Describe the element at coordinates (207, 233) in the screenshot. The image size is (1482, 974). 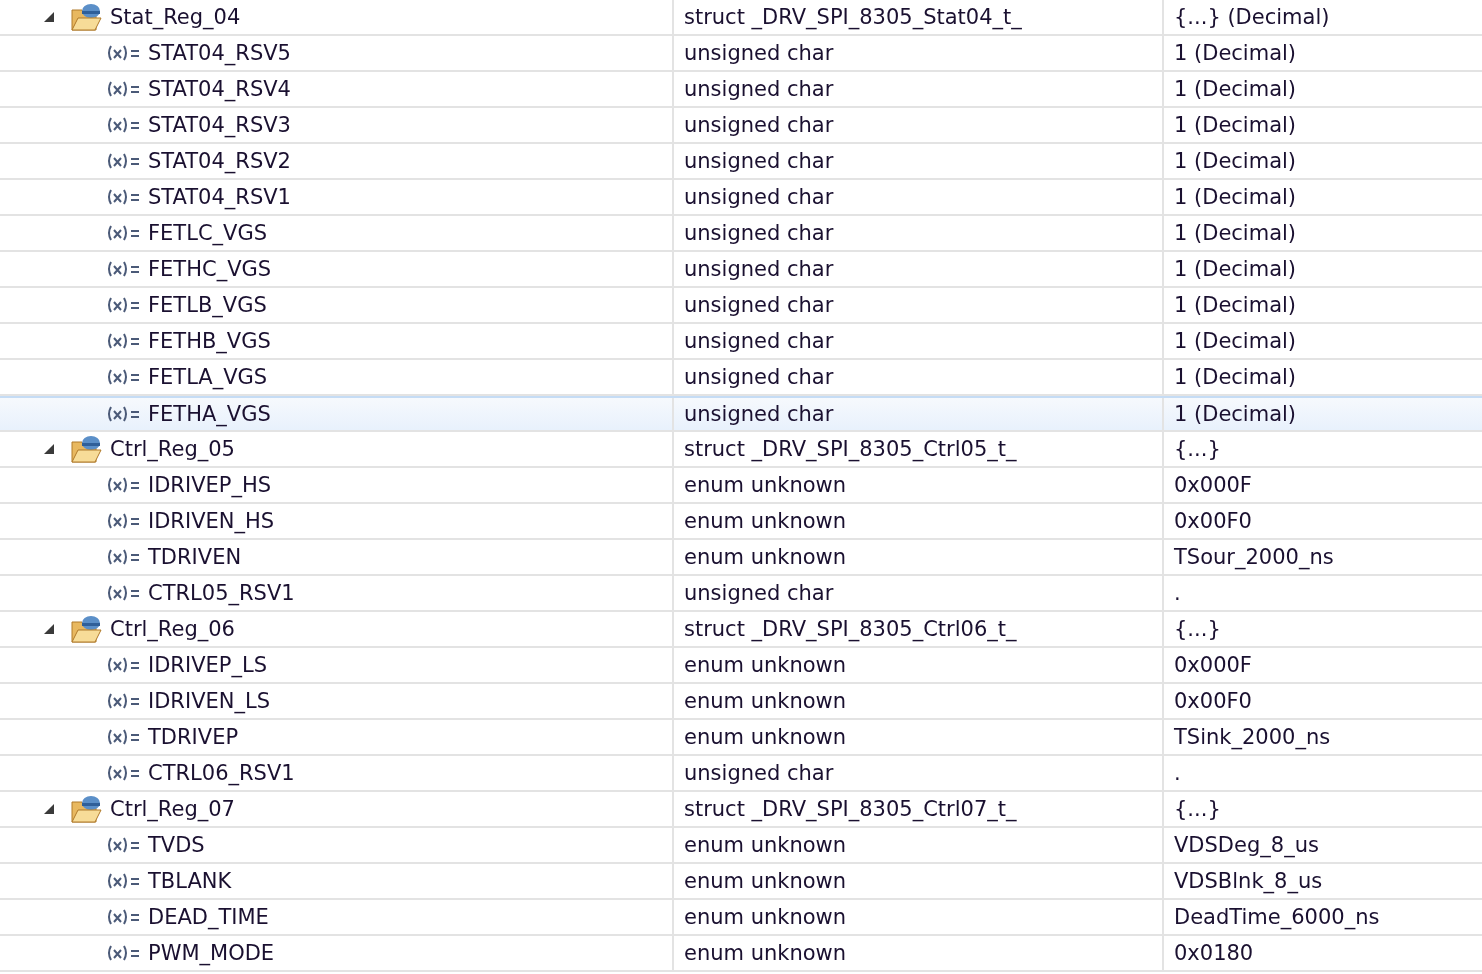
I see `variable-name: FETLC_VGS` at that location.